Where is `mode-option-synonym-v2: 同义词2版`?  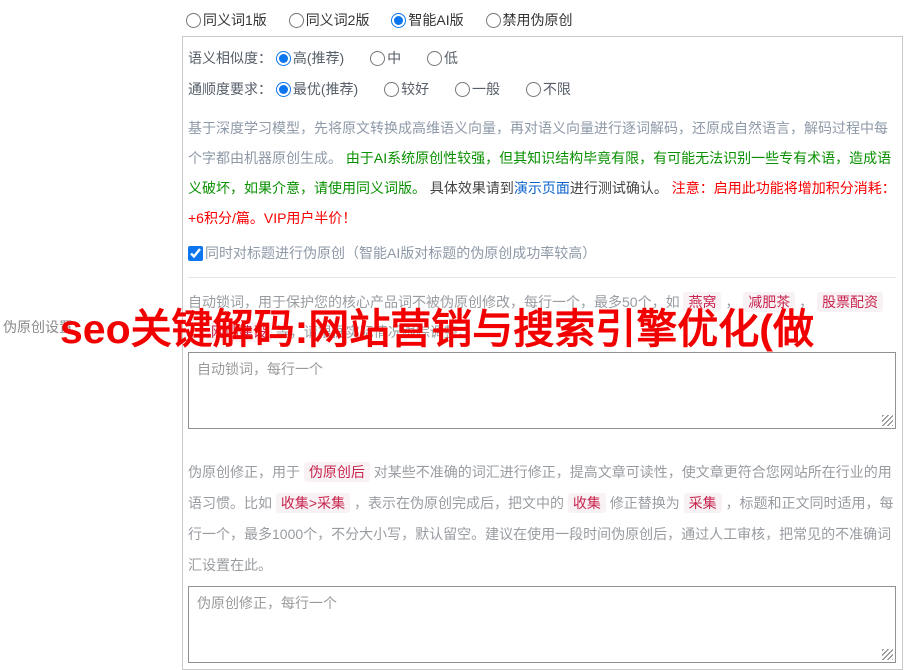
mode-option-synonym-v2: 同义词2版 is located at coordinates (329, 20).